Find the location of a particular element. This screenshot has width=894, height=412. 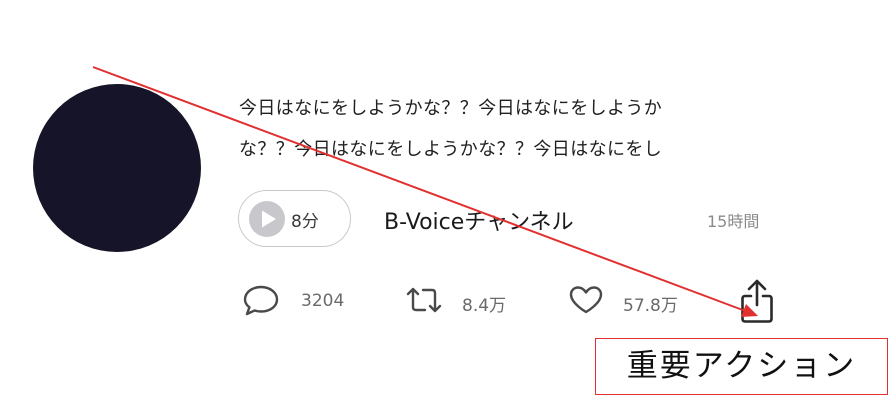

repost-button: 8.4万 is located at coordinates (461, 300).